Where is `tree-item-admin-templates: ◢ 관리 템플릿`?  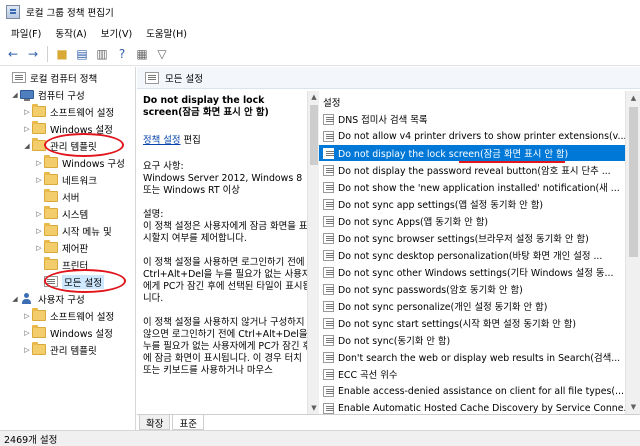
tree-item-admin-templates: ◢ 관리 템플릿 is located at coordinates (59, 145).